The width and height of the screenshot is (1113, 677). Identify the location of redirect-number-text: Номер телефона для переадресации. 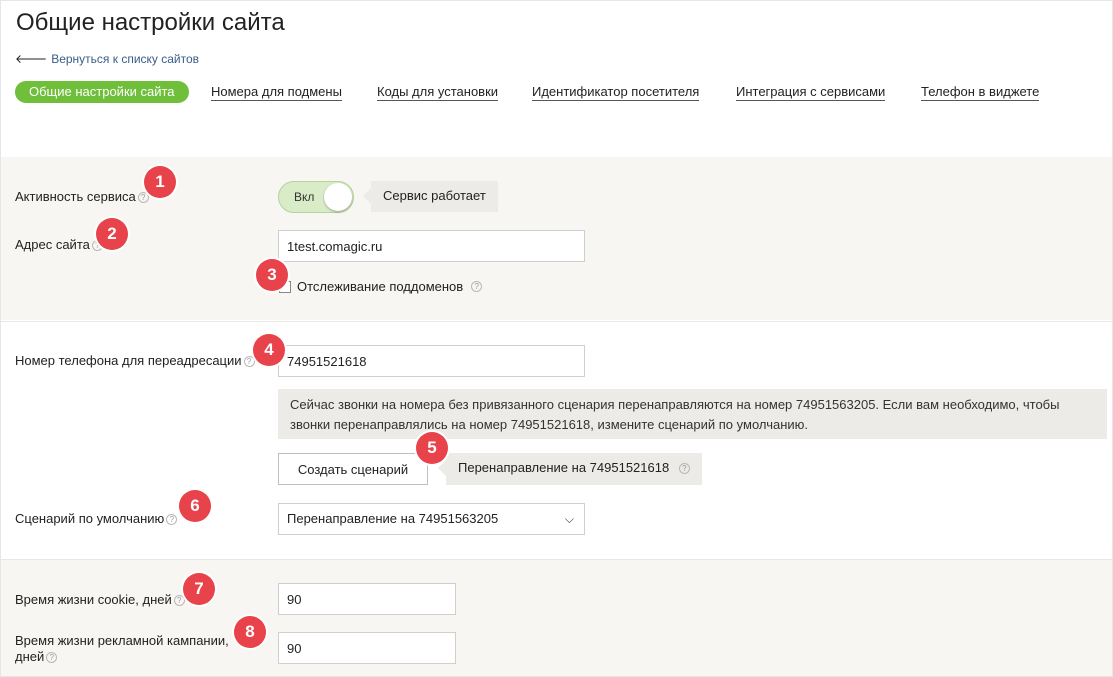
(128, 360).